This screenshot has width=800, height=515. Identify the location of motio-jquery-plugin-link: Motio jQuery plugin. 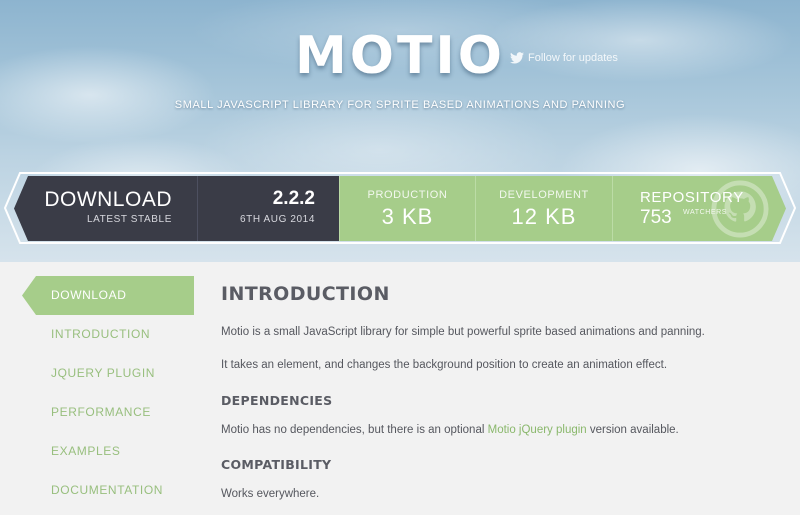
(537, 430).